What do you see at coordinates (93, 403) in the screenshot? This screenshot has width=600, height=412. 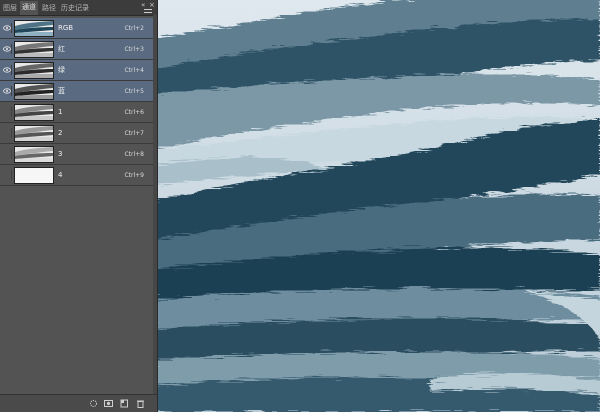 I see `load-selection-icon` at bounding box center [93, 403].